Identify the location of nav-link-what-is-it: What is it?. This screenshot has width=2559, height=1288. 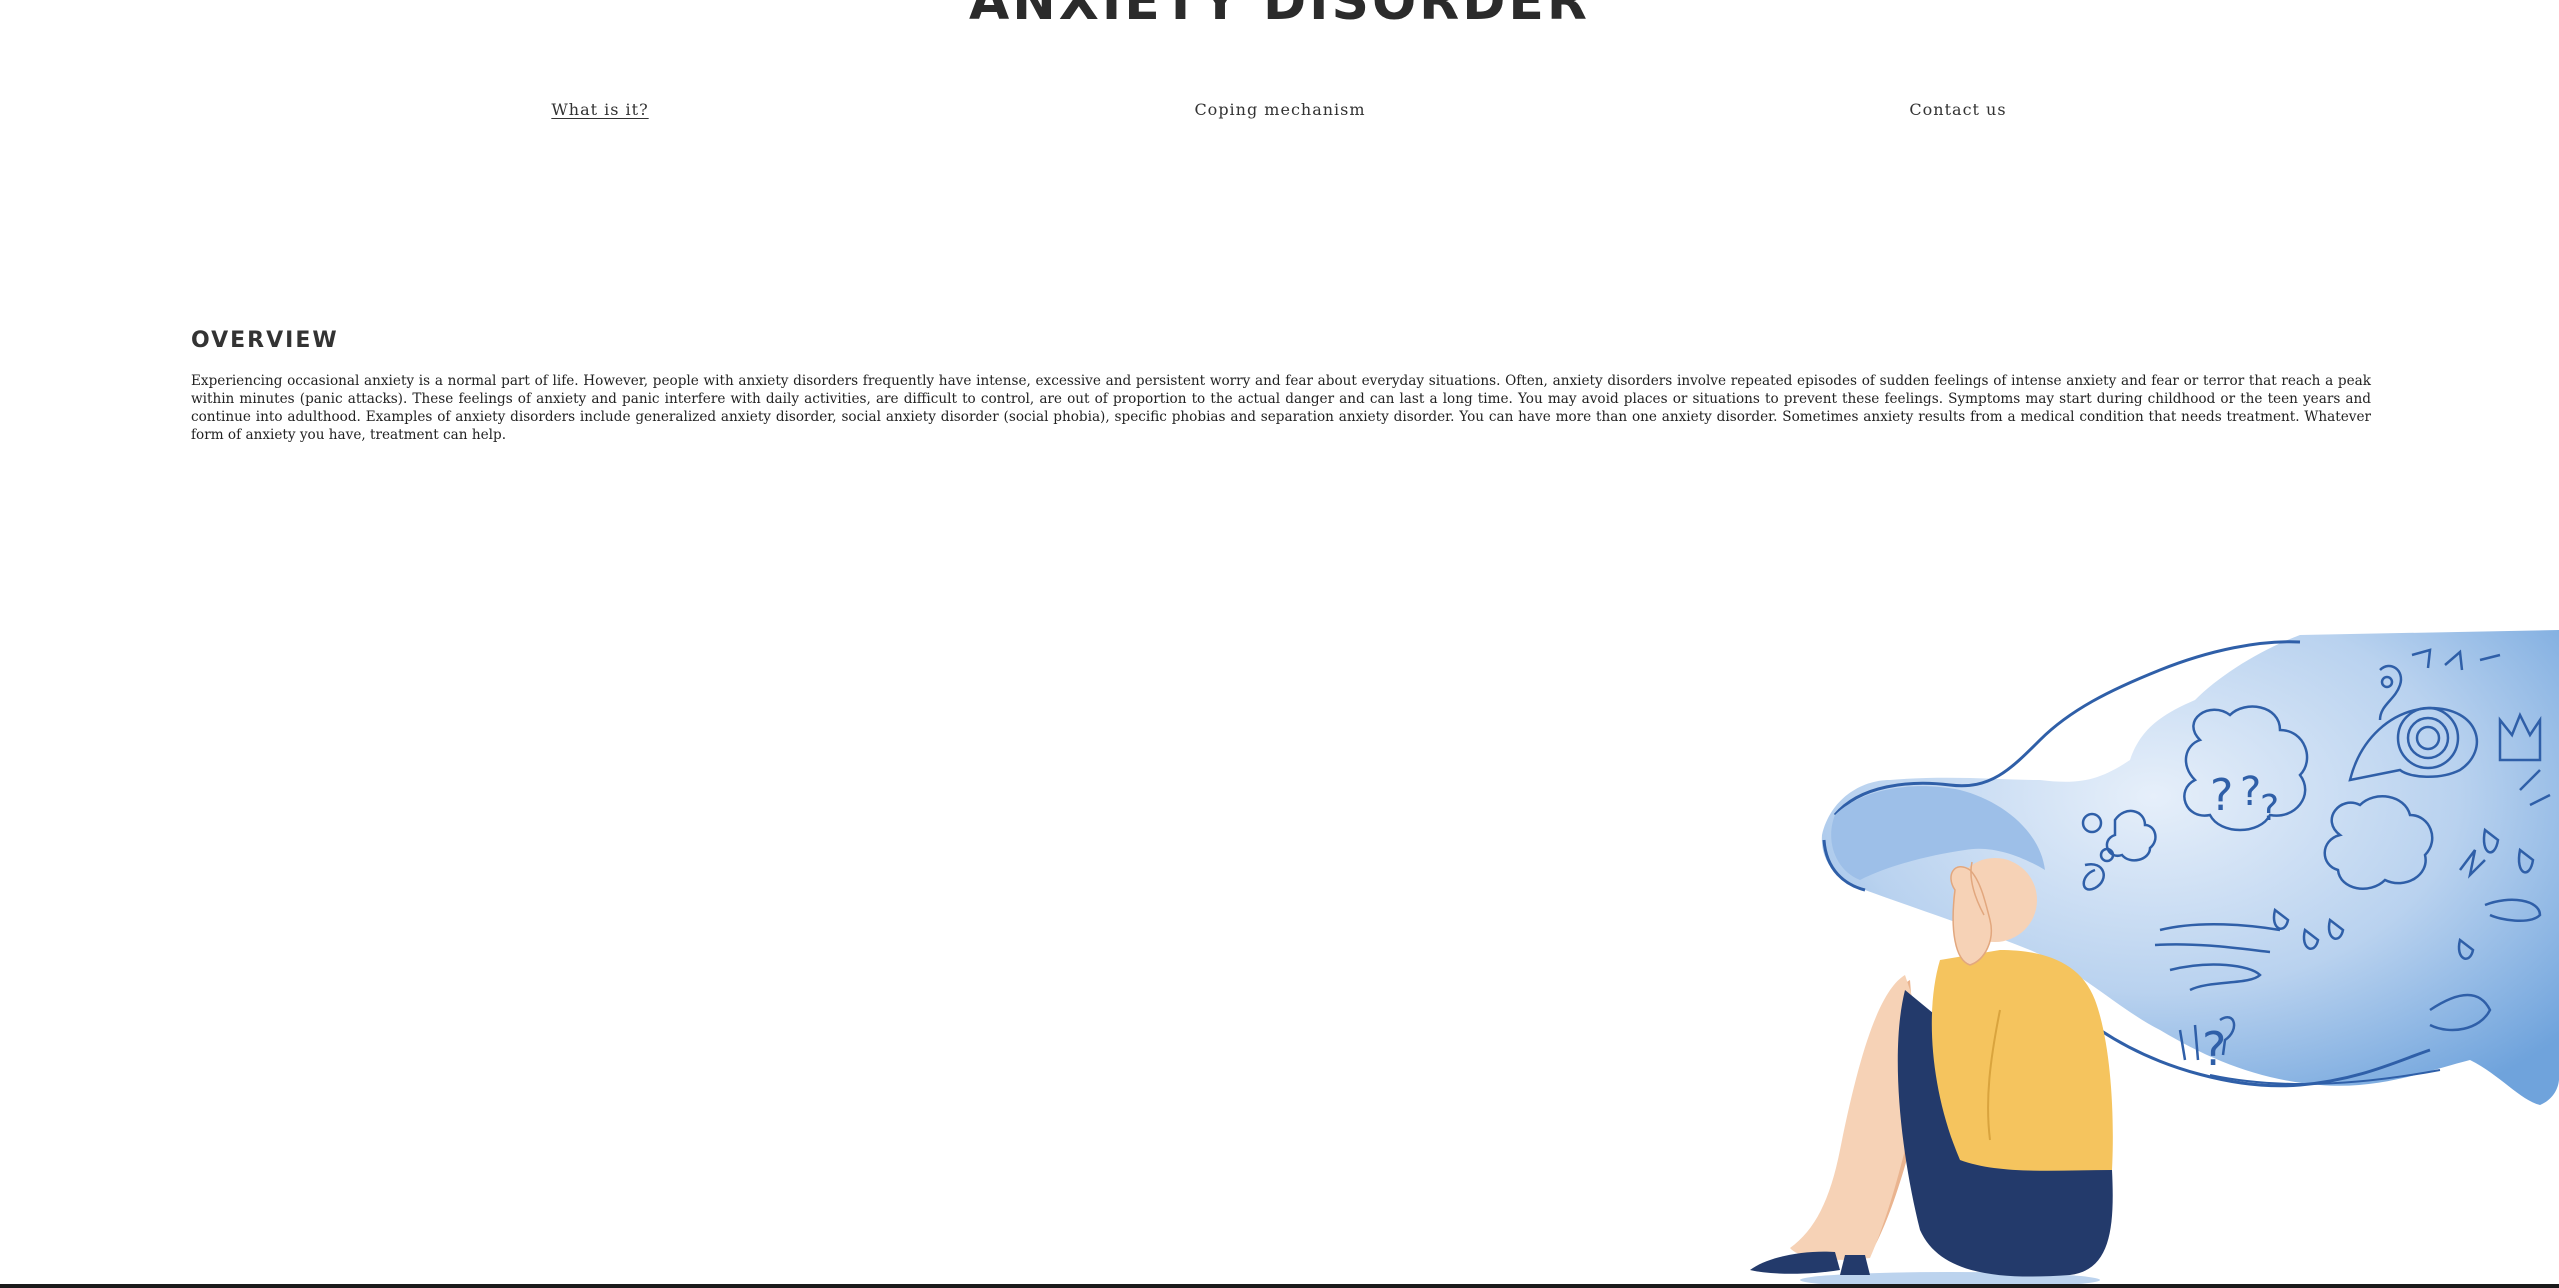
(599, 109).